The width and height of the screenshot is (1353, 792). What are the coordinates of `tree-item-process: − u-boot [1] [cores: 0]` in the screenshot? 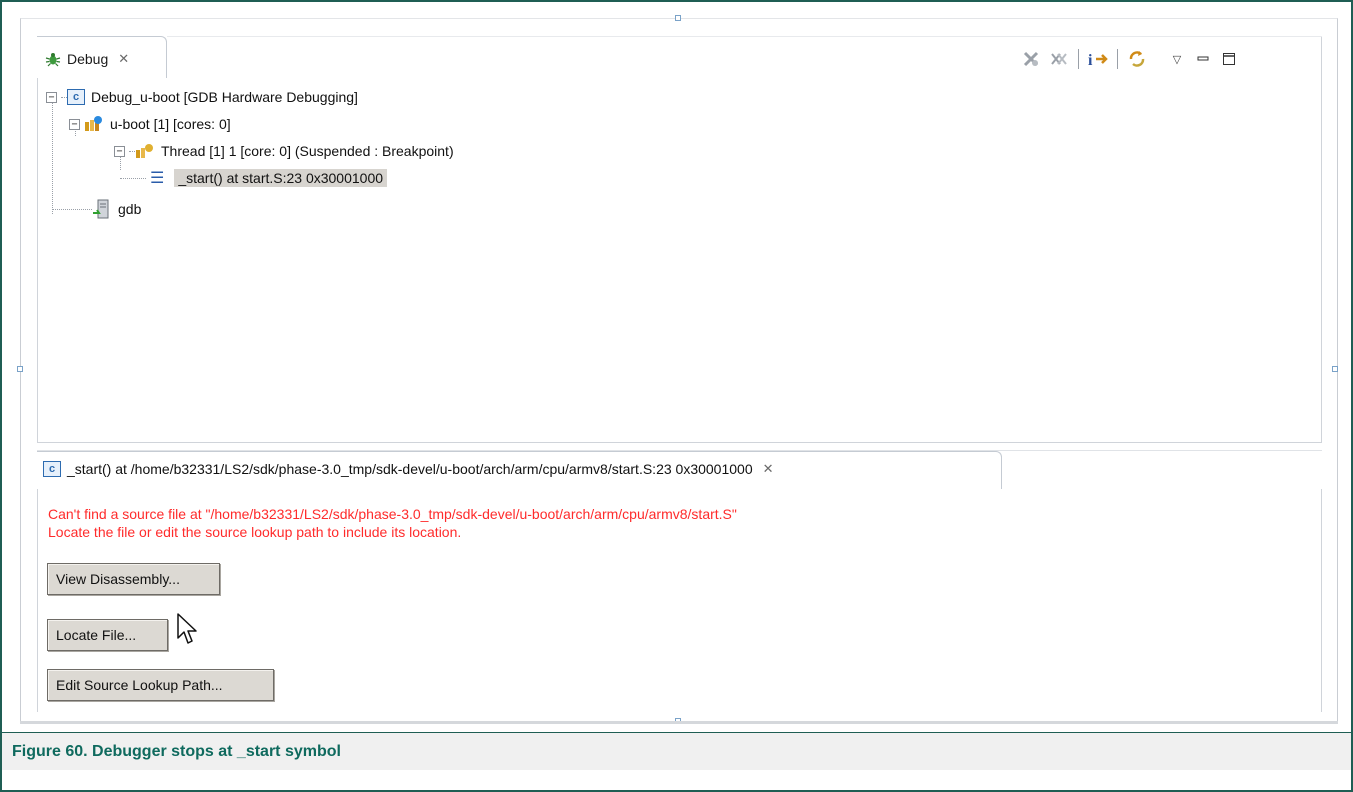 It's located at (150, 124).